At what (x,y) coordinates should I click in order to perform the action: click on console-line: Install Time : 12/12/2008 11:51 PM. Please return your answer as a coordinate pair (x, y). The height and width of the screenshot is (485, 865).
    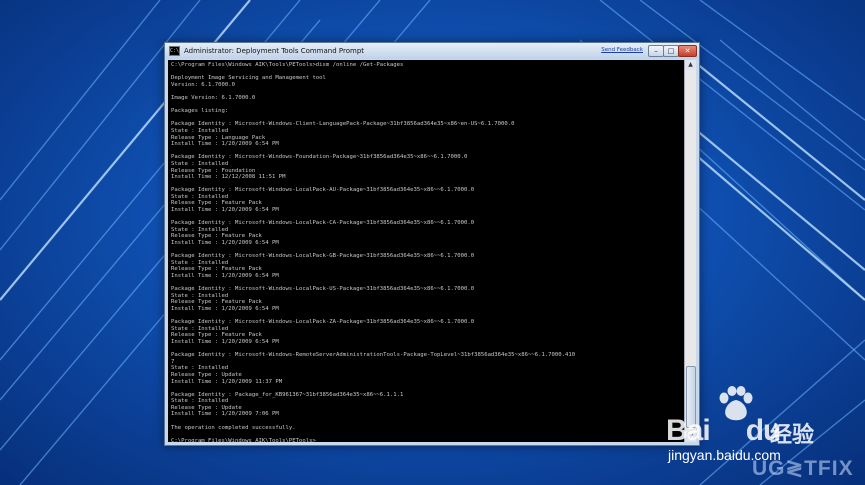
    Looking at the image, I should click on (228, 177).